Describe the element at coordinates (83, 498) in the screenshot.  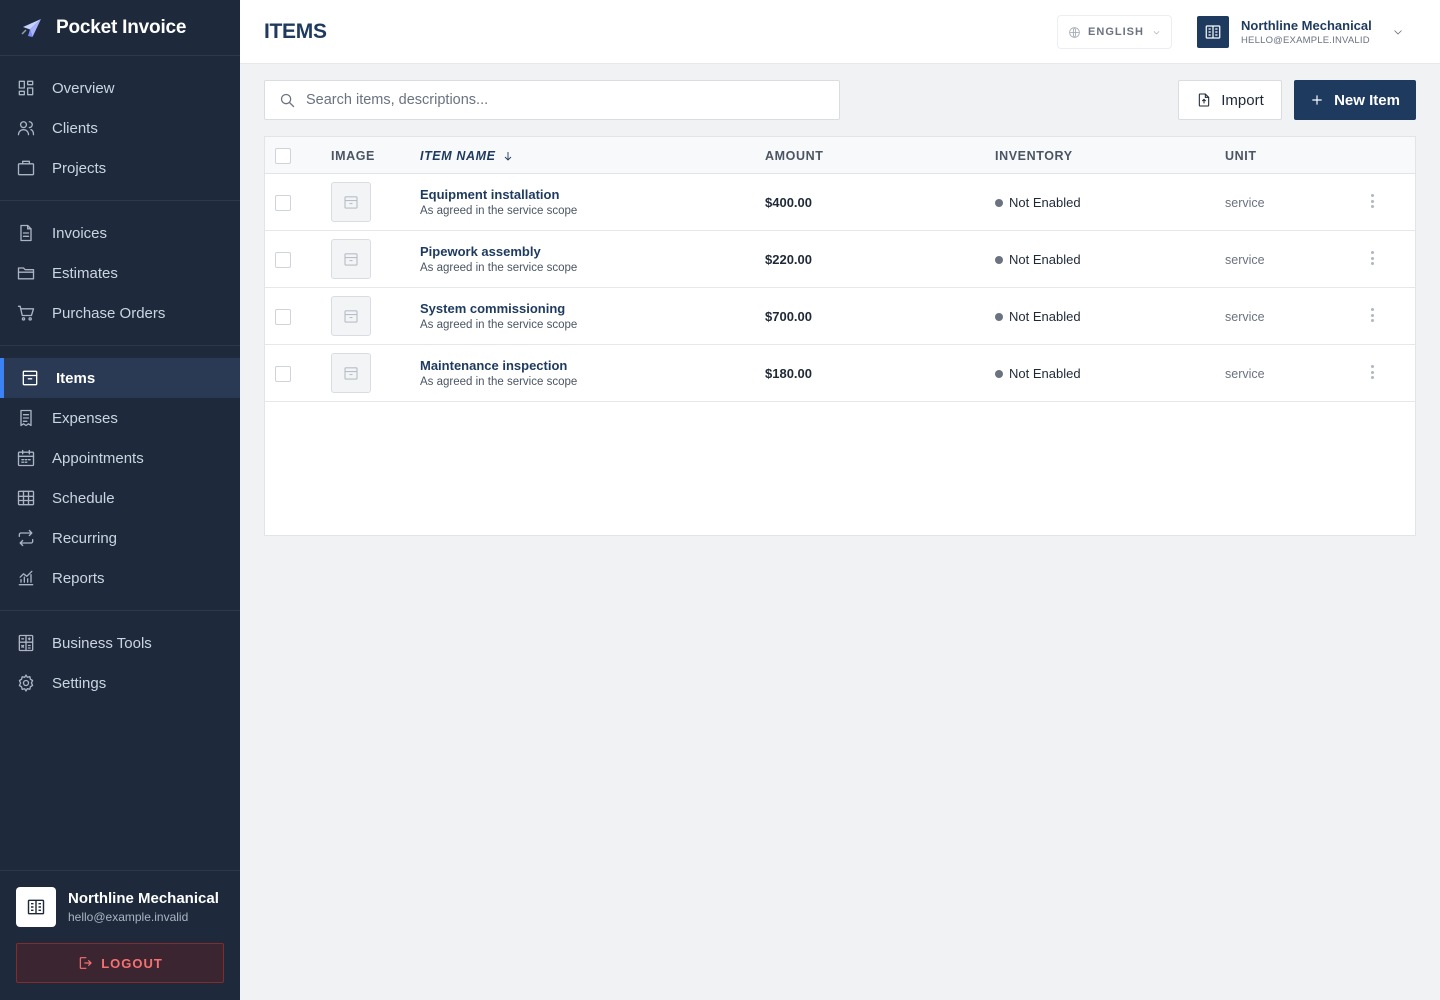
I see `sidebar-item-label: Schedule` at that location.